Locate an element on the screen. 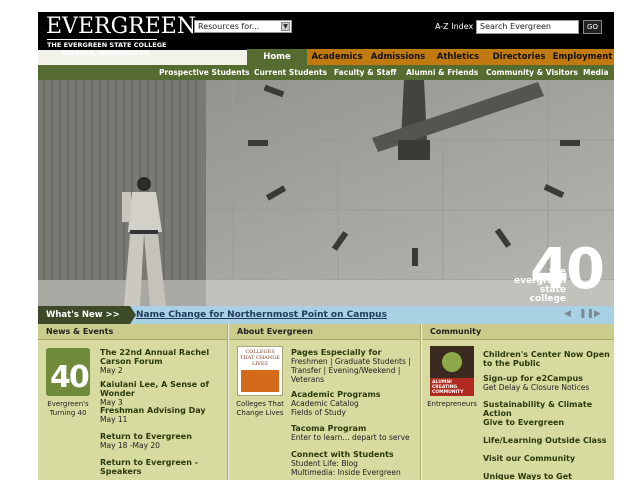 Image resolution: width=640 pixels, height=480 pixels. news-item-title: Return to Evergreen is located at coordinates (162, 436).